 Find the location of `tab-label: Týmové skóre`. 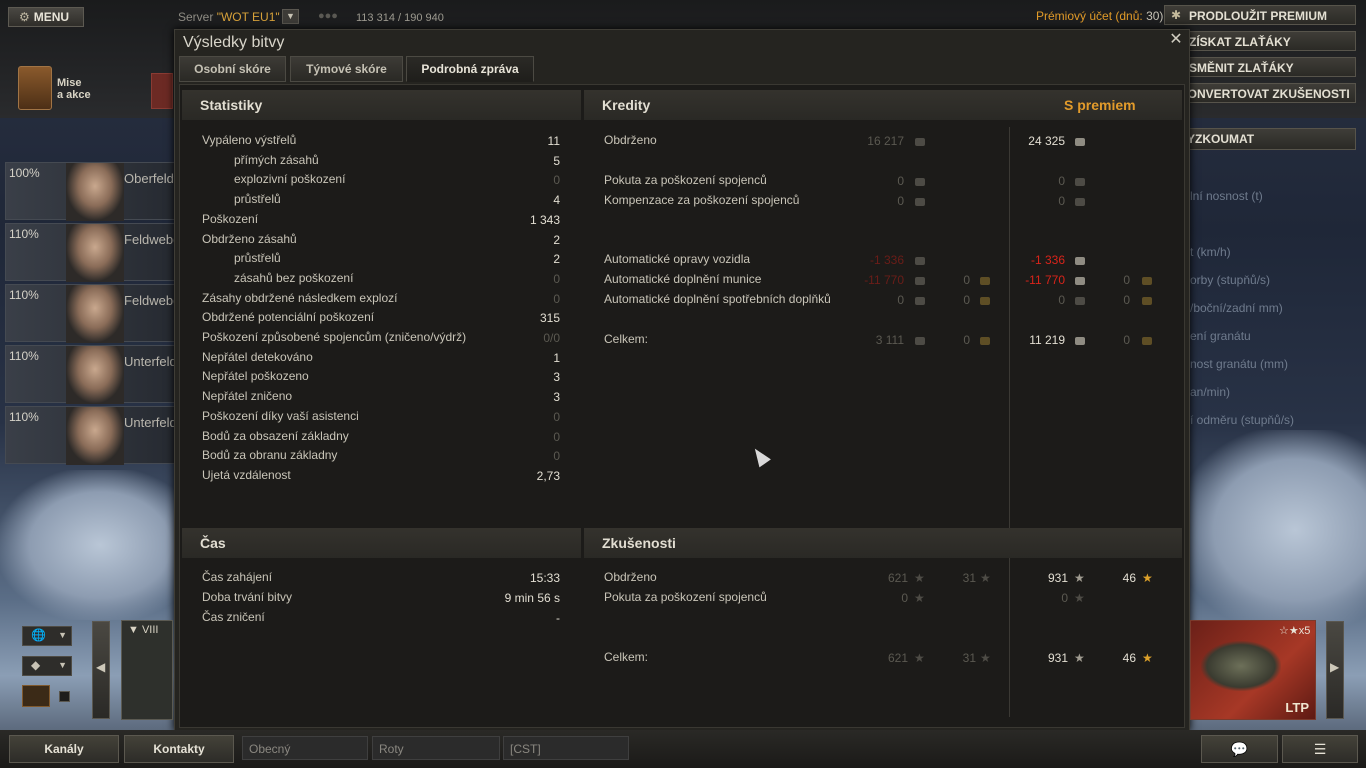

tab-label: Týmové skóre is located at coordinates (346, 69).